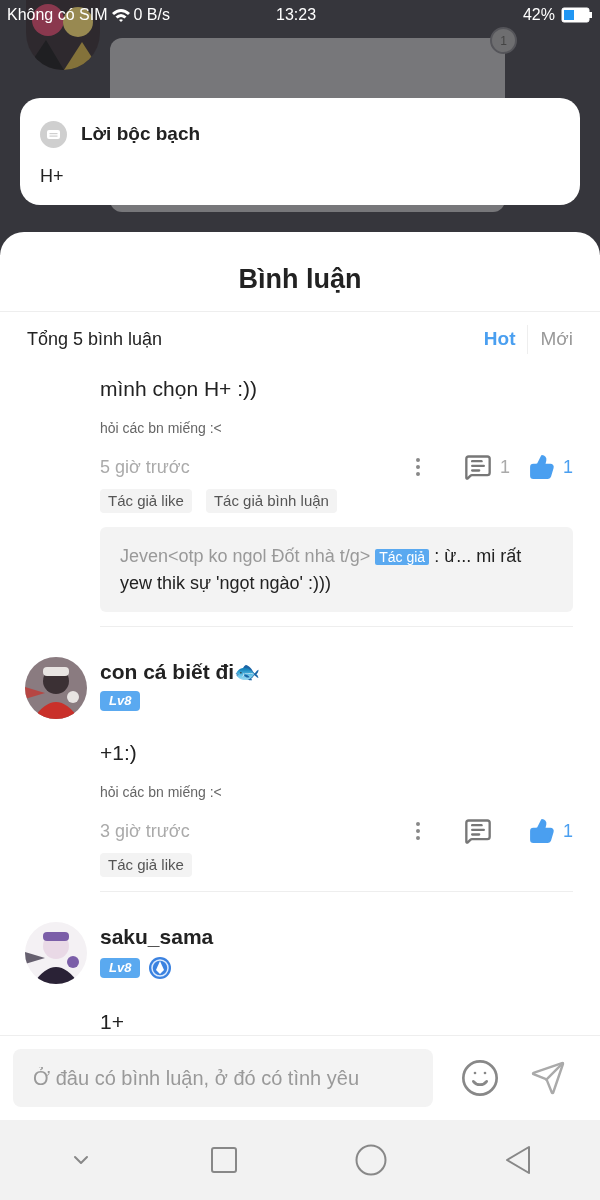  What do you see at coordinates (296, 15) in the screenshot?
I see `clock: 13:23` at bounding box center [296, 15].